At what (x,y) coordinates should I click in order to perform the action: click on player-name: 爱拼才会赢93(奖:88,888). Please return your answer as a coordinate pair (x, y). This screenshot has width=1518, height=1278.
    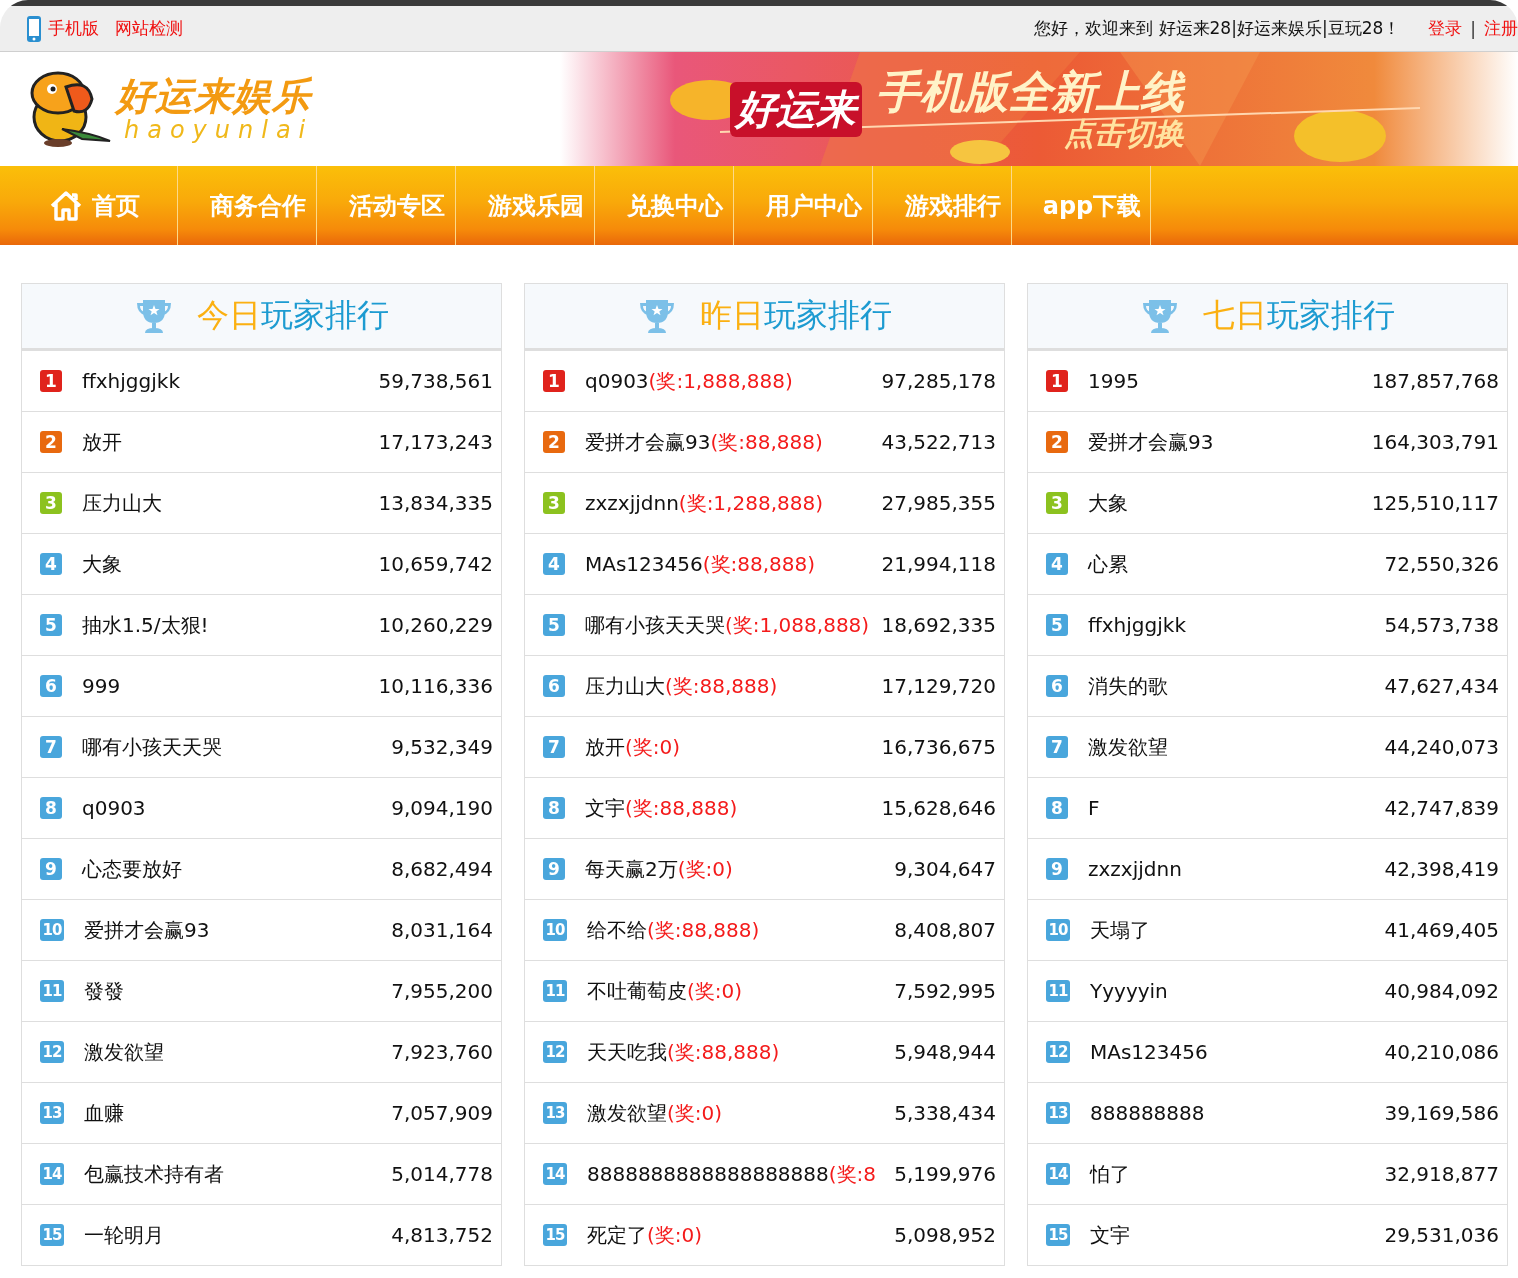
    Looking at the image, I should click on (704, 442).